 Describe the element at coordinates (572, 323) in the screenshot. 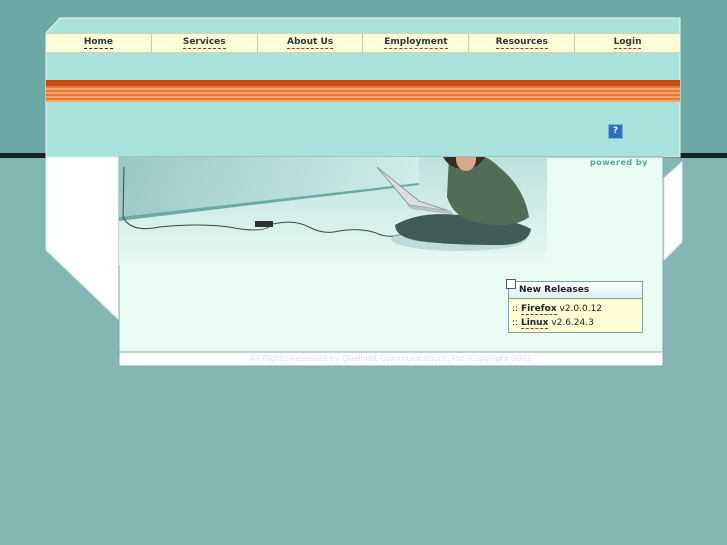

I see `release-version: v2.6.24.3` at that location.